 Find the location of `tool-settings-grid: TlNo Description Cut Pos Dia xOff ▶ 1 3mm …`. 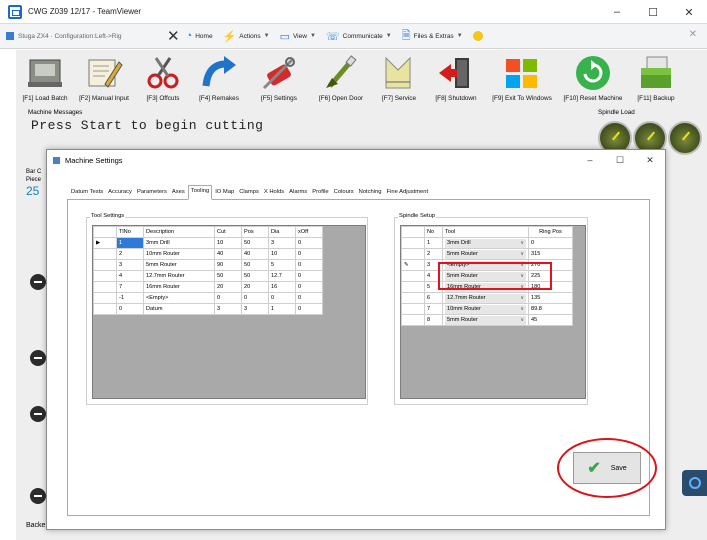

tool-settings-grid: TlNo Description Cut Pos Dia xOff ▶ 1 3mm … is located at coordinates (229, 312).